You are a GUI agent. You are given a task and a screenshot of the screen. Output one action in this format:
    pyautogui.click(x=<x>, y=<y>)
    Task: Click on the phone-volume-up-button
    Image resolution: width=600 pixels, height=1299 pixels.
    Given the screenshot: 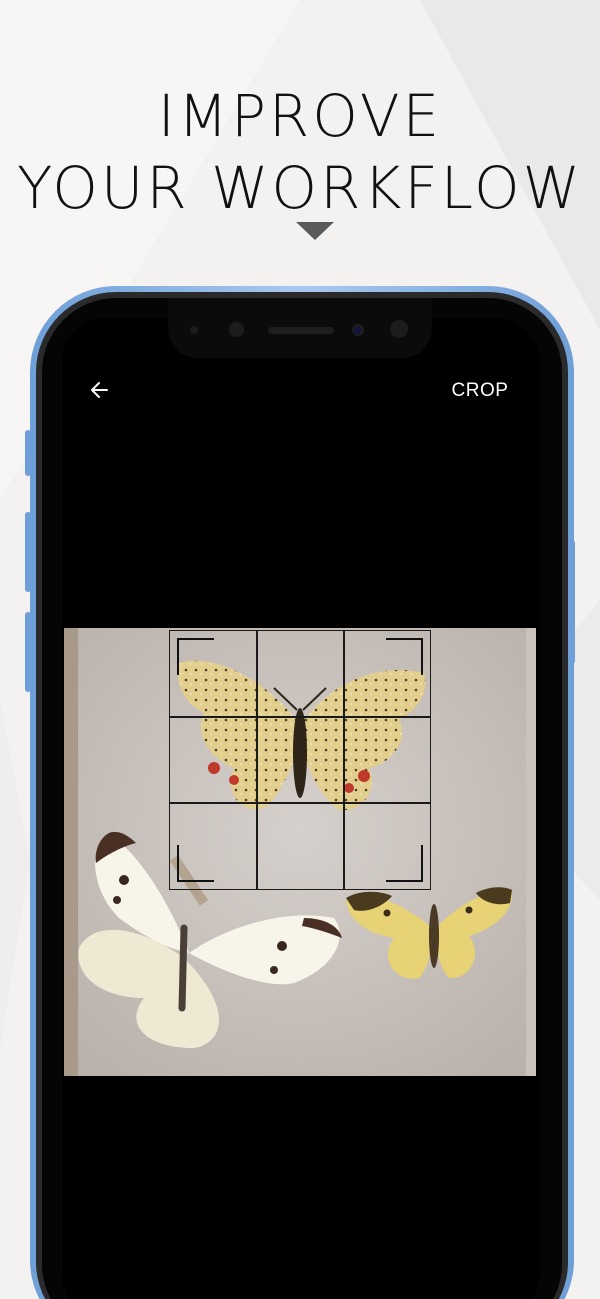 What is the action you would take?
    pyautogui.click(x=28, y=552)
    